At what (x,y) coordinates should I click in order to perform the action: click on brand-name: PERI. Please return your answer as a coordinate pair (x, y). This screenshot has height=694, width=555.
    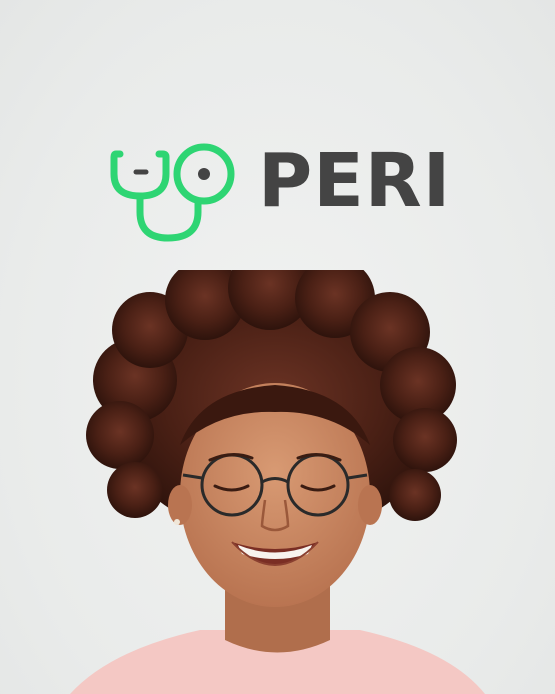
    Looking at the image, I should click on (355, 181).